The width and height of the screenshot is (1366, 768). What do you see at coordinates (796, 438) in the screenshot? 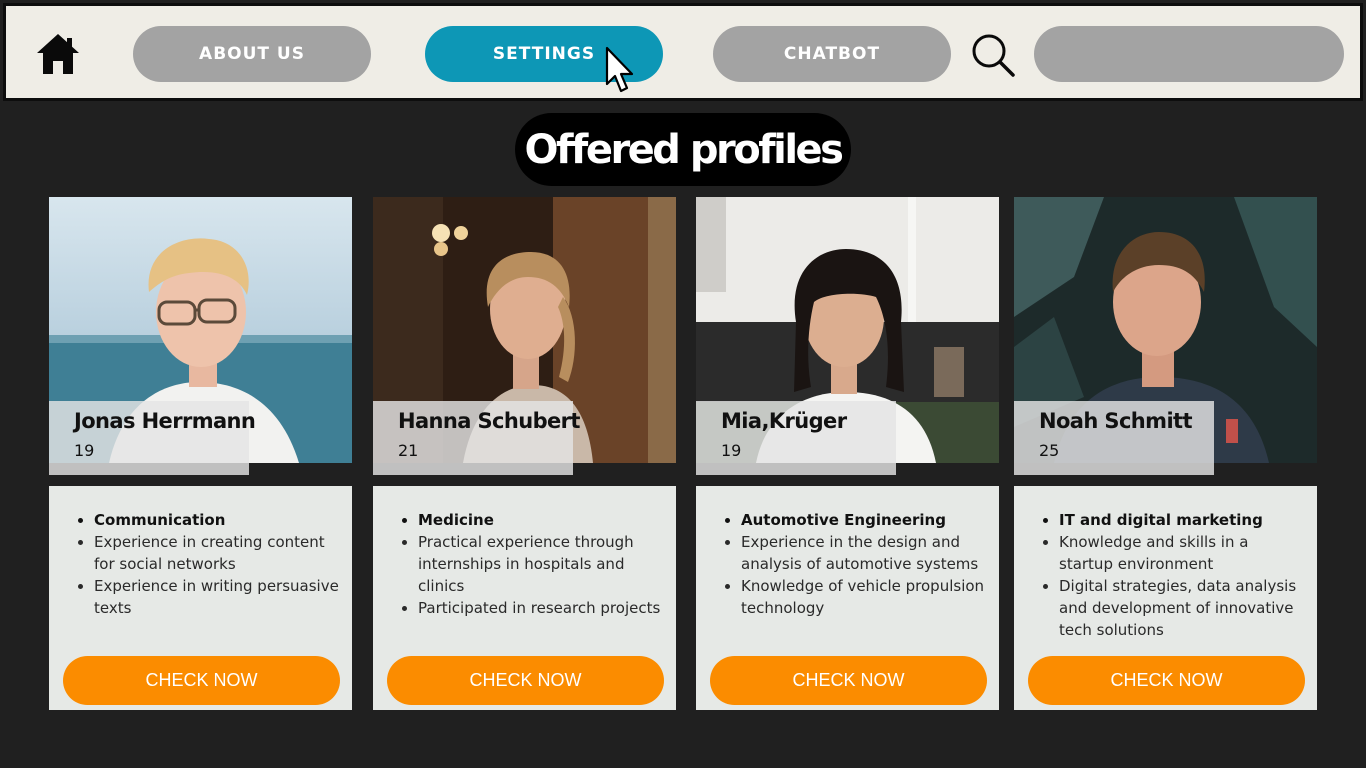
I see `profile-name-box: Mia,Krüger 19` at bounding box center [796, 438].